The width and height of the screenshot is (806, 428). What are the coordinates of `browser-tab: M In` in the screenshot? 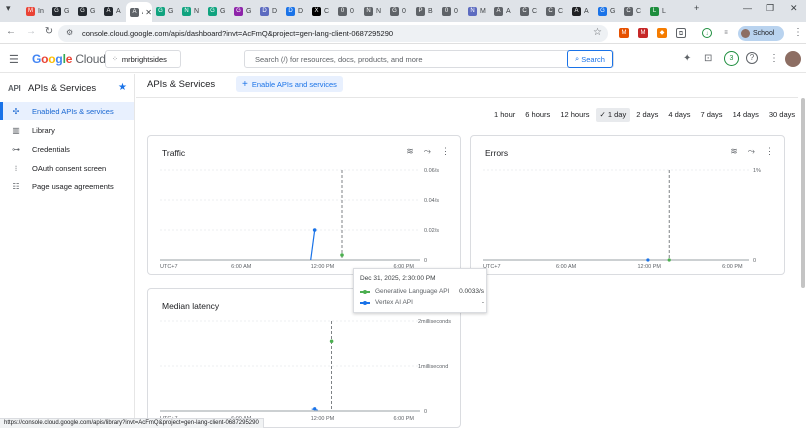 It's located at (34, 11).